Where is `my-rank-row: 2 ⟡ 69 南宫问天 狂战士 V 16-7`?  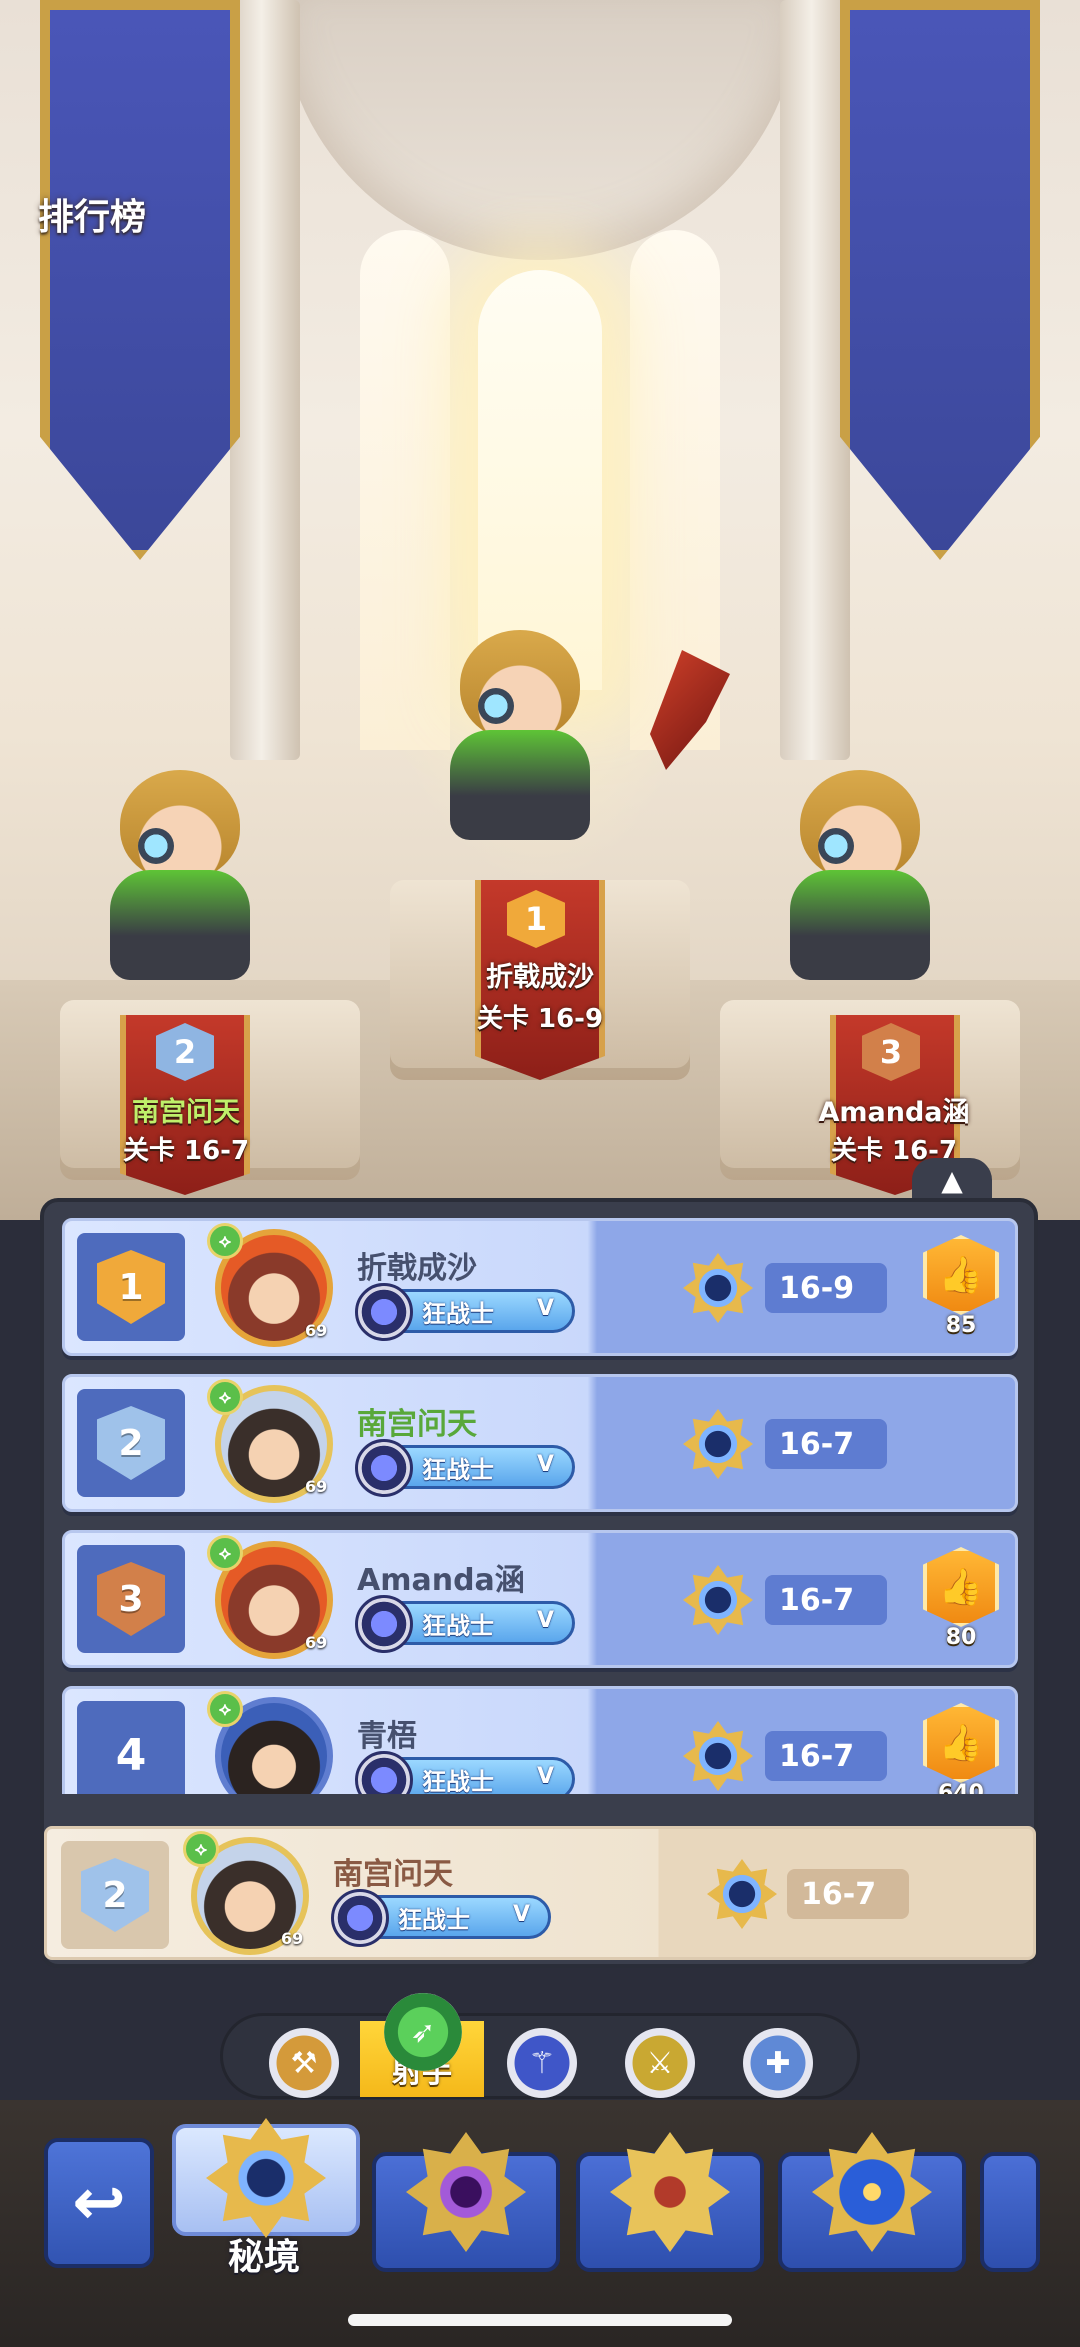
my-rank-row: 2 ⟡ 69 南宫问天 狂战士 V 16-7 is located at coordinates (540, 1893).